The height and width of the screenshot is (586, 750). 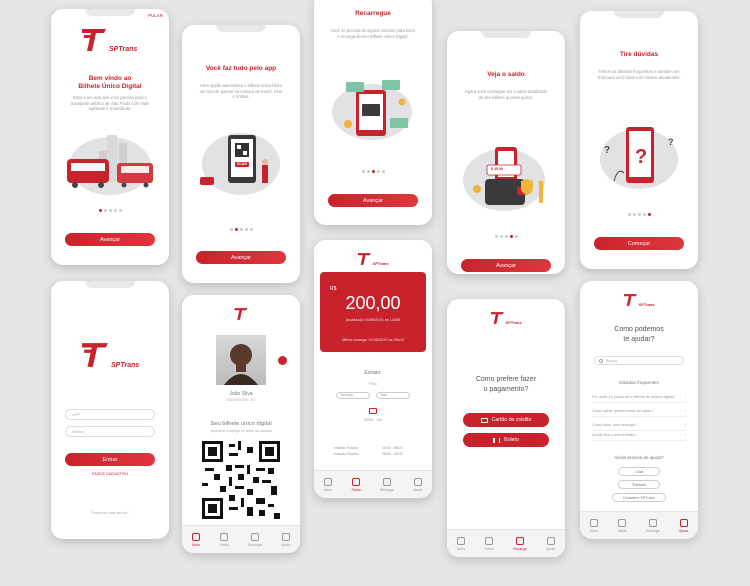 What do you see at coordinates (110, 87) in the screenshot?
I see `welcome-title-line2: Bilhete Único Digital` at bounding box center [110, 87].